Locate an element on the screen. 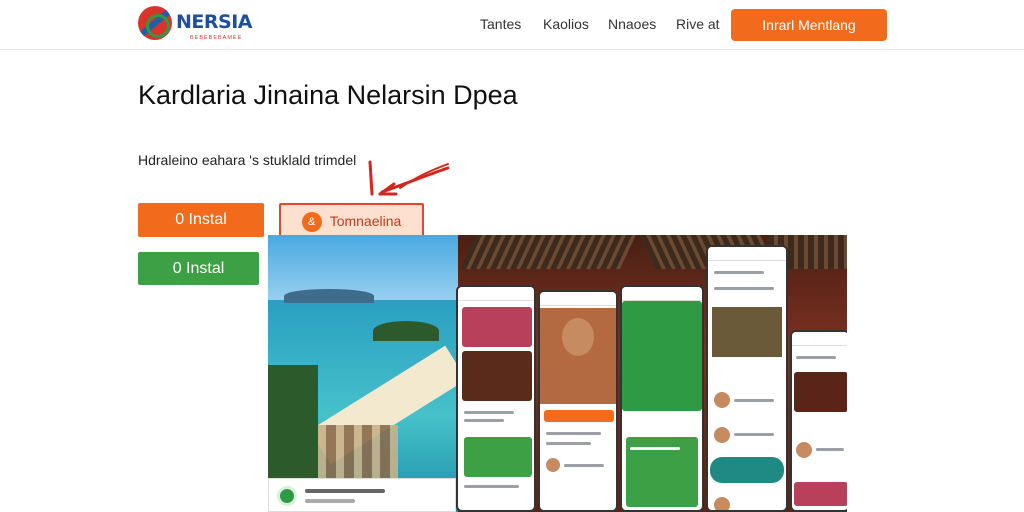  nav-link-1: Tantes is located at coordinates (500, 24).